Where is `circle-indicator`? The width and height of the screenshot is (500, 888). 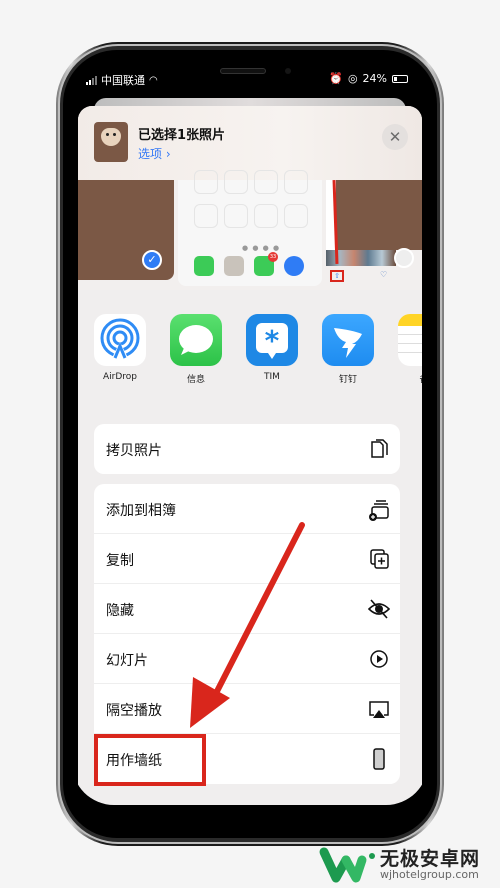
circle-indicator is located at coordinates (404, 258).